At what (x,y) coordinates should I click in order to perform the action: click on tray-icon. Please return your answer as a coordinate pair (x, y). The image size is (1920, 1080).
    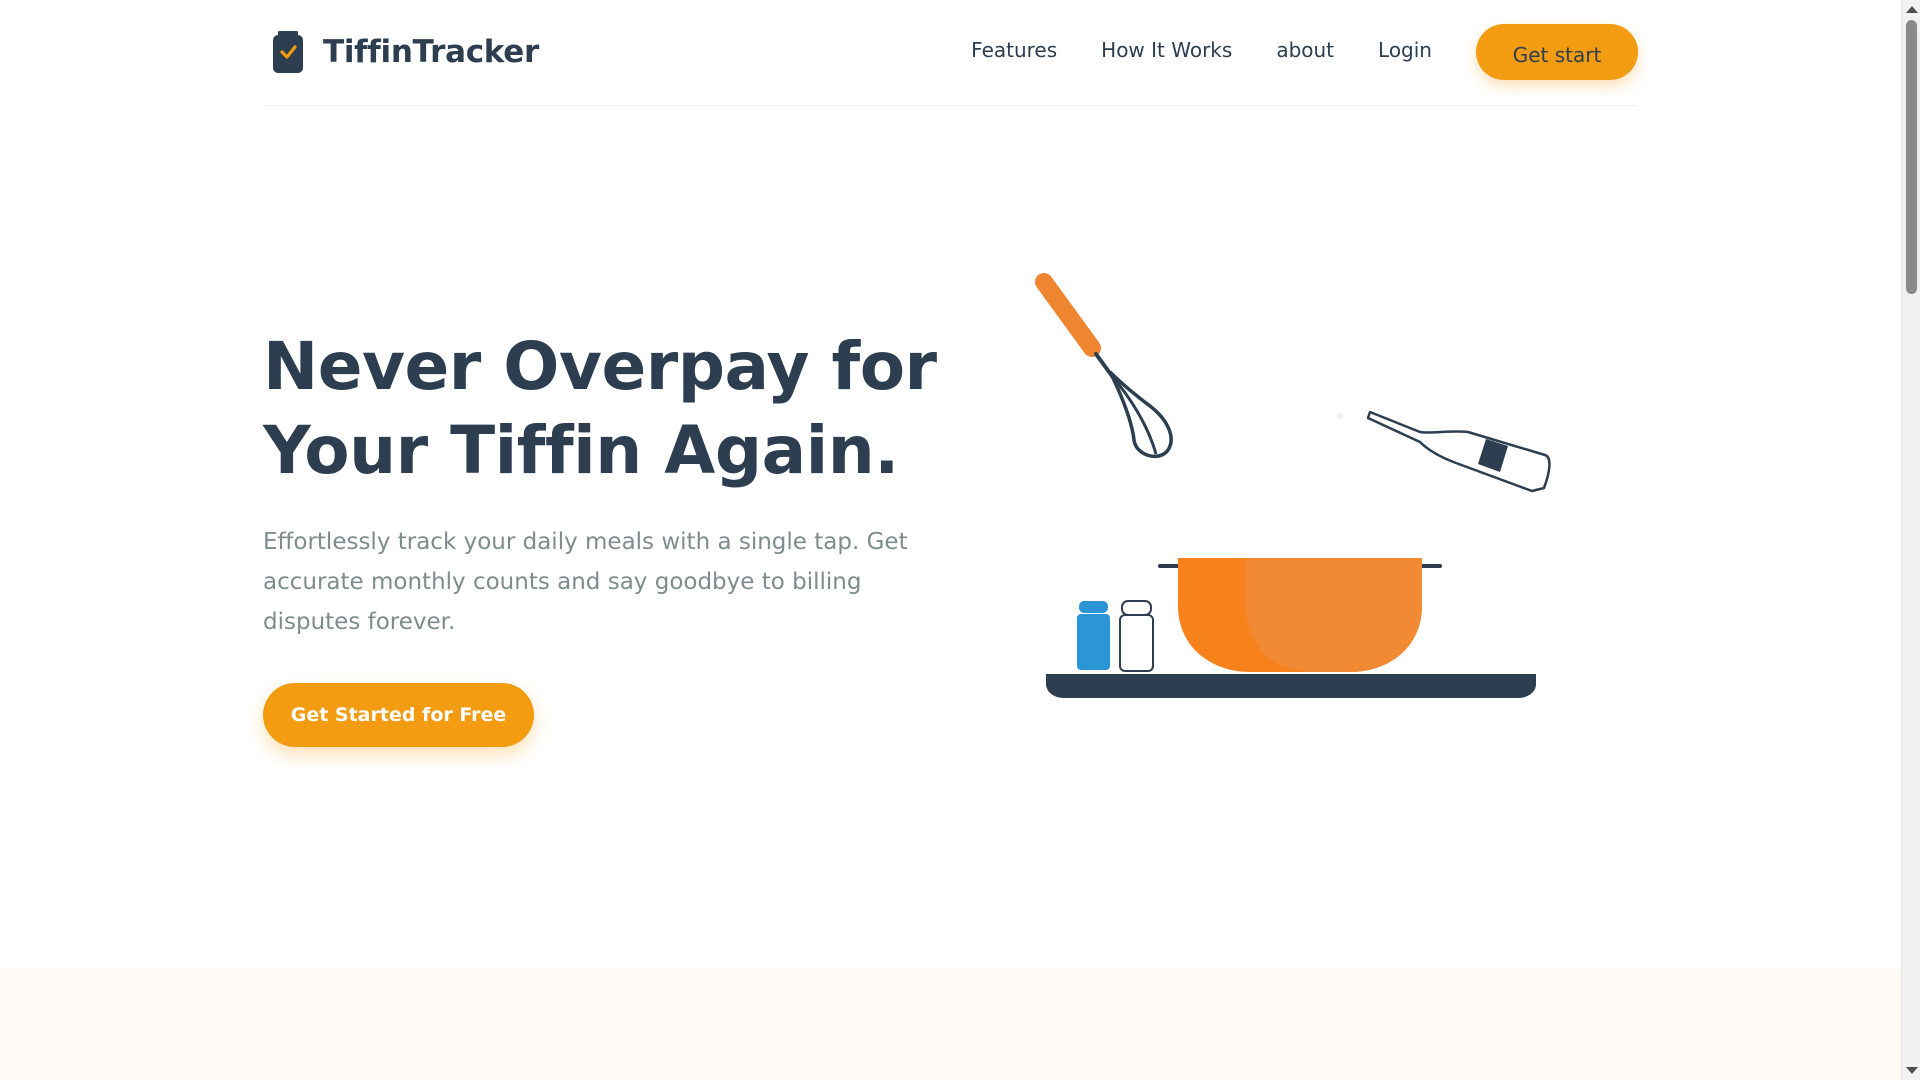
    Looking at the image, I should click on (1291, 686).